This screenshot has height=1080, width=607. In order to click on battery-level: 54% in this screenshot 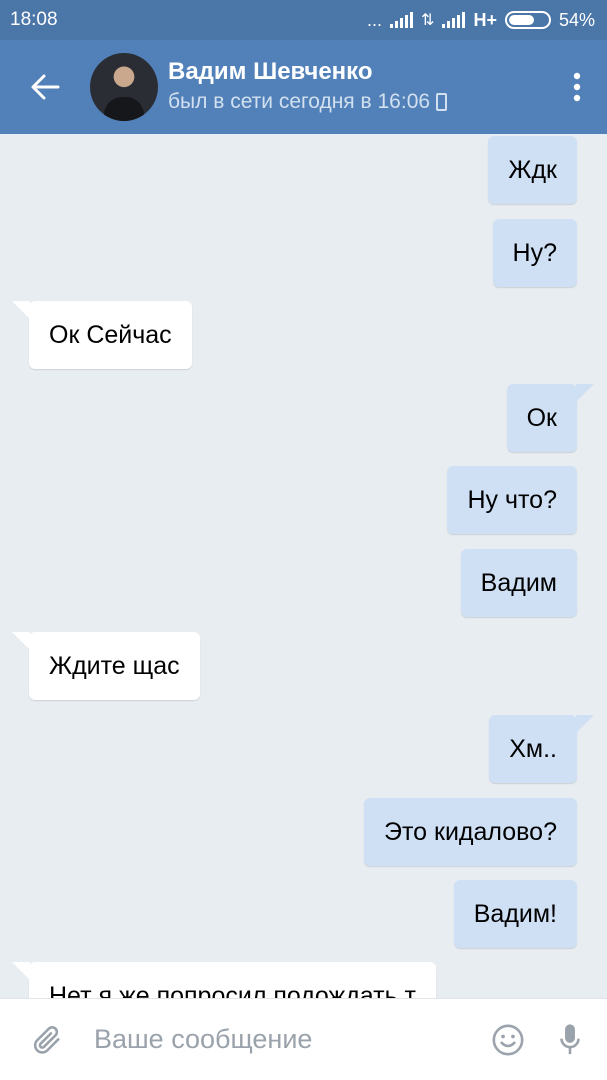, I will do `click(576, 19)`.